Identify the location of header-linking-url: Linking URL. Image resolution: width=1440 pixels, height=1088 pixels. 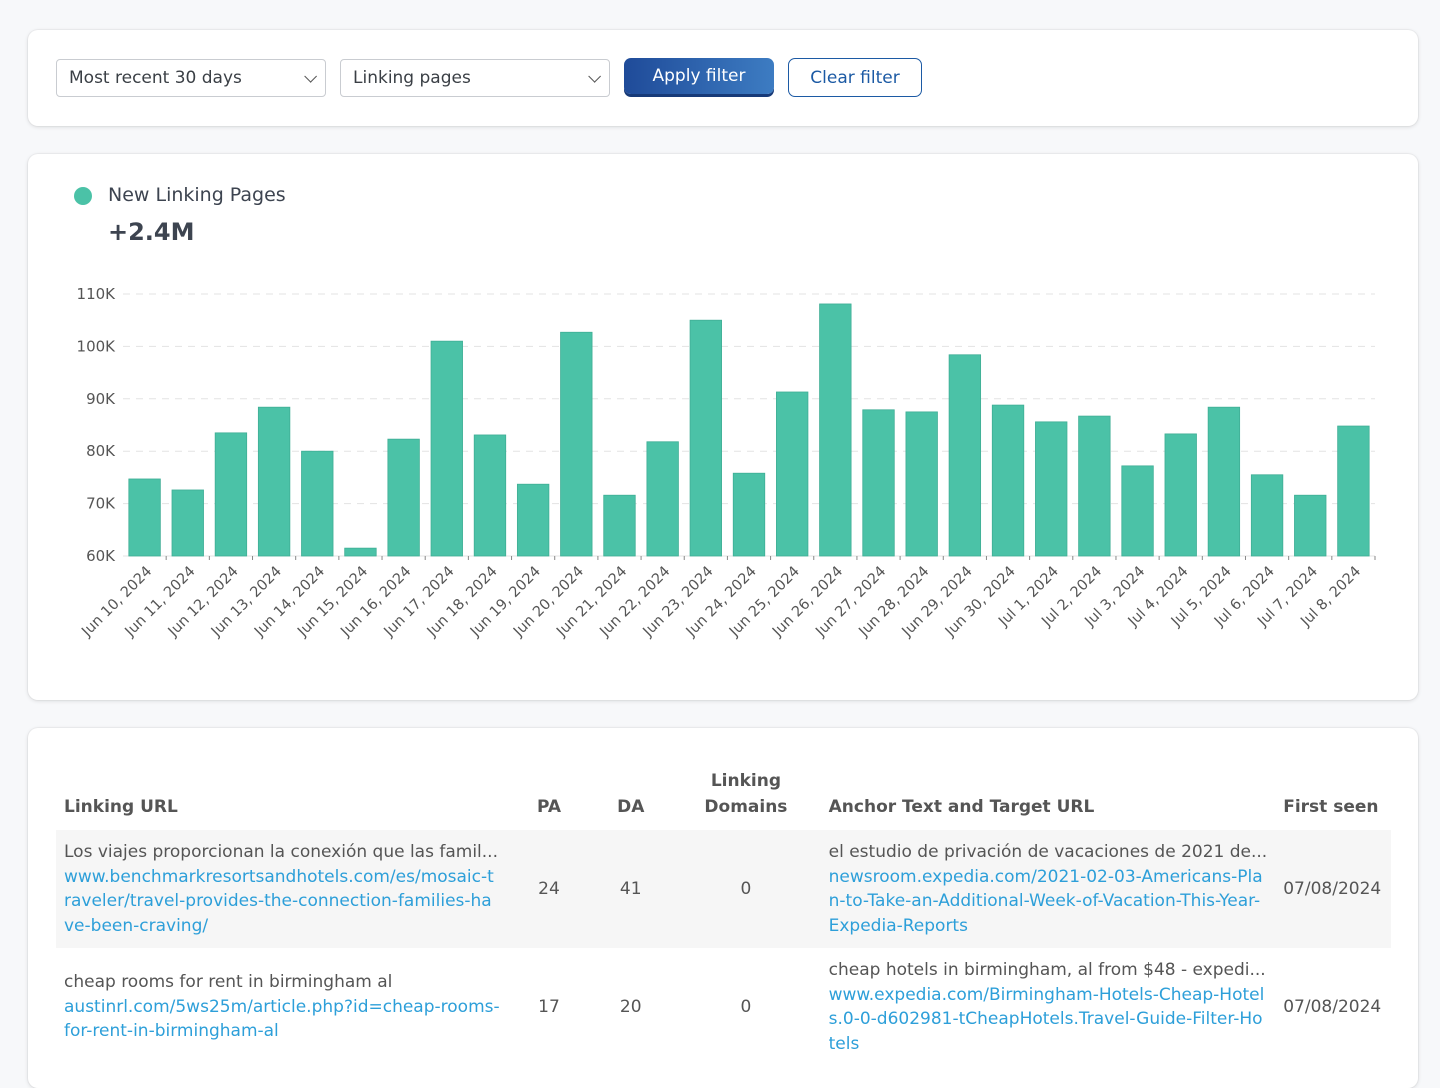
(282, 799).